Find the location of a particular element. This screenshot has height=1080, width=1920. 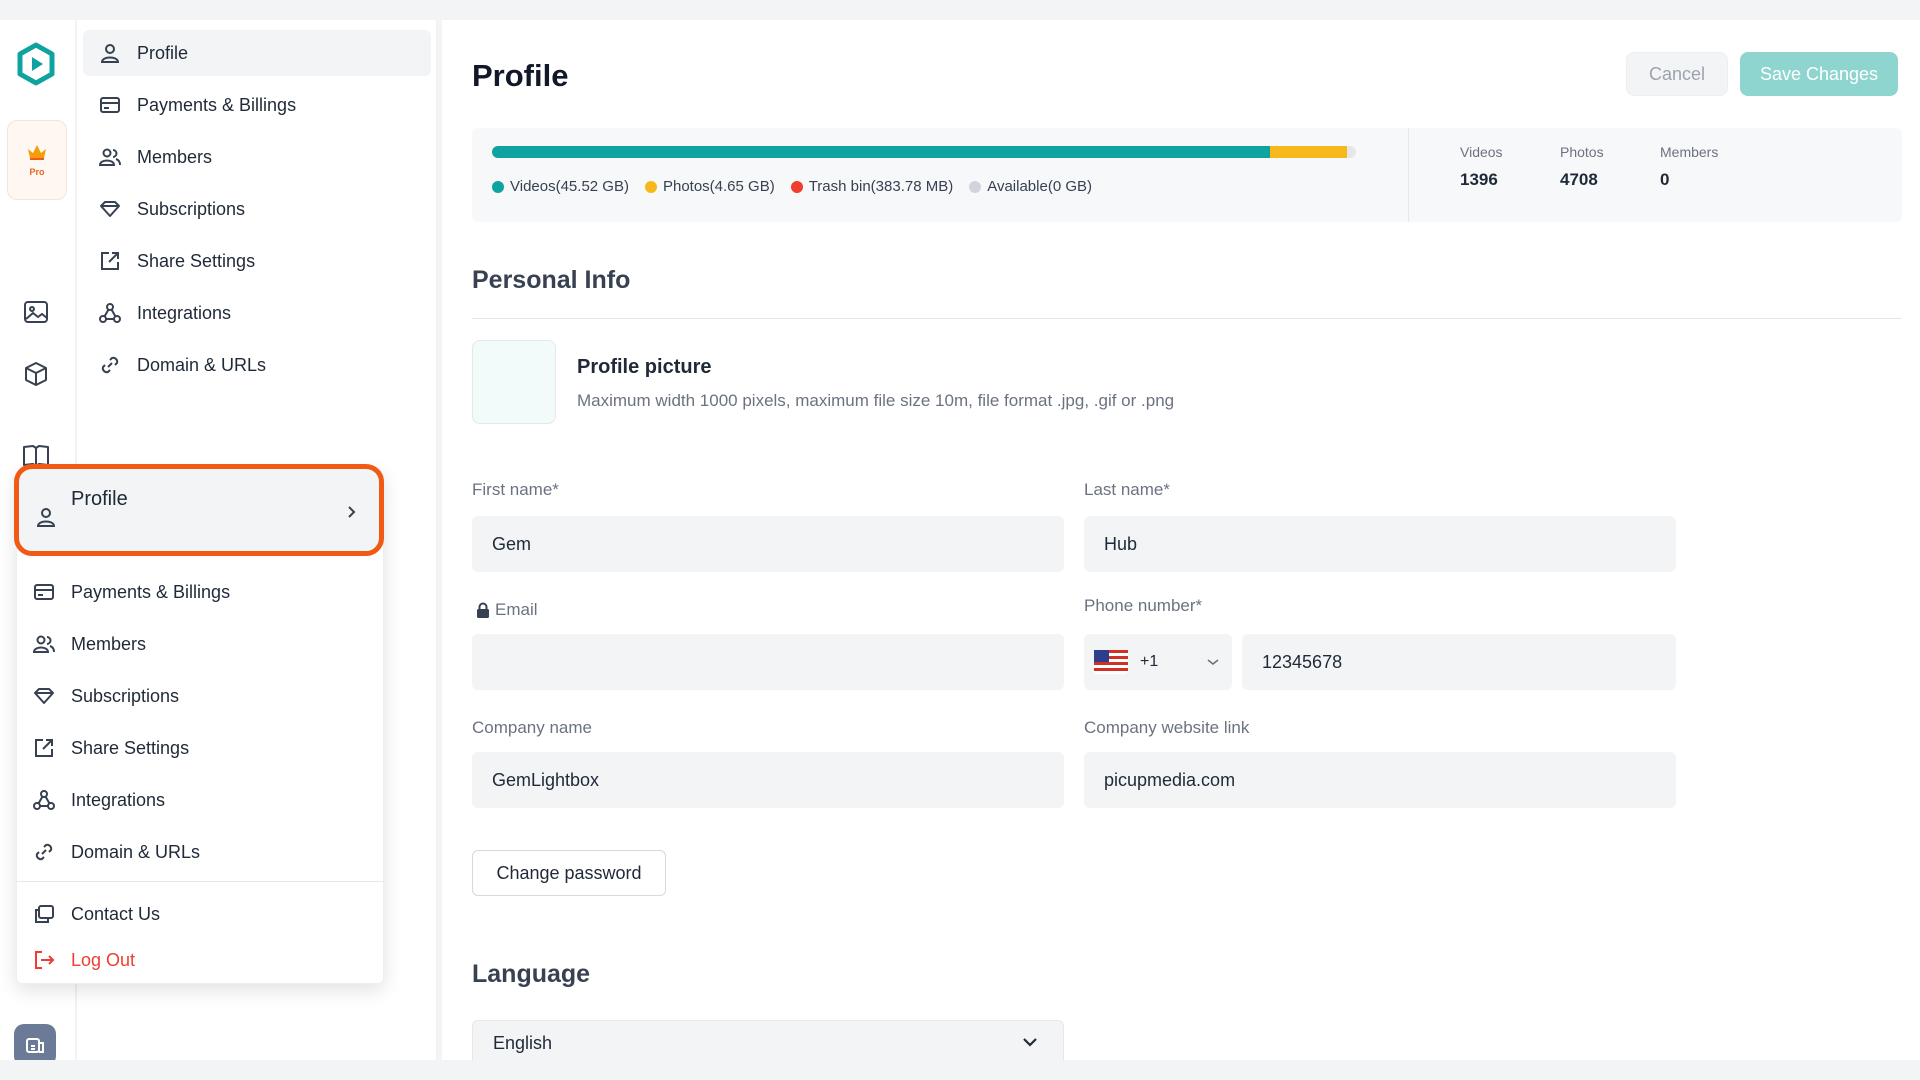

dropdown-item-logout: Log Out is located at coordinates (192, 960).